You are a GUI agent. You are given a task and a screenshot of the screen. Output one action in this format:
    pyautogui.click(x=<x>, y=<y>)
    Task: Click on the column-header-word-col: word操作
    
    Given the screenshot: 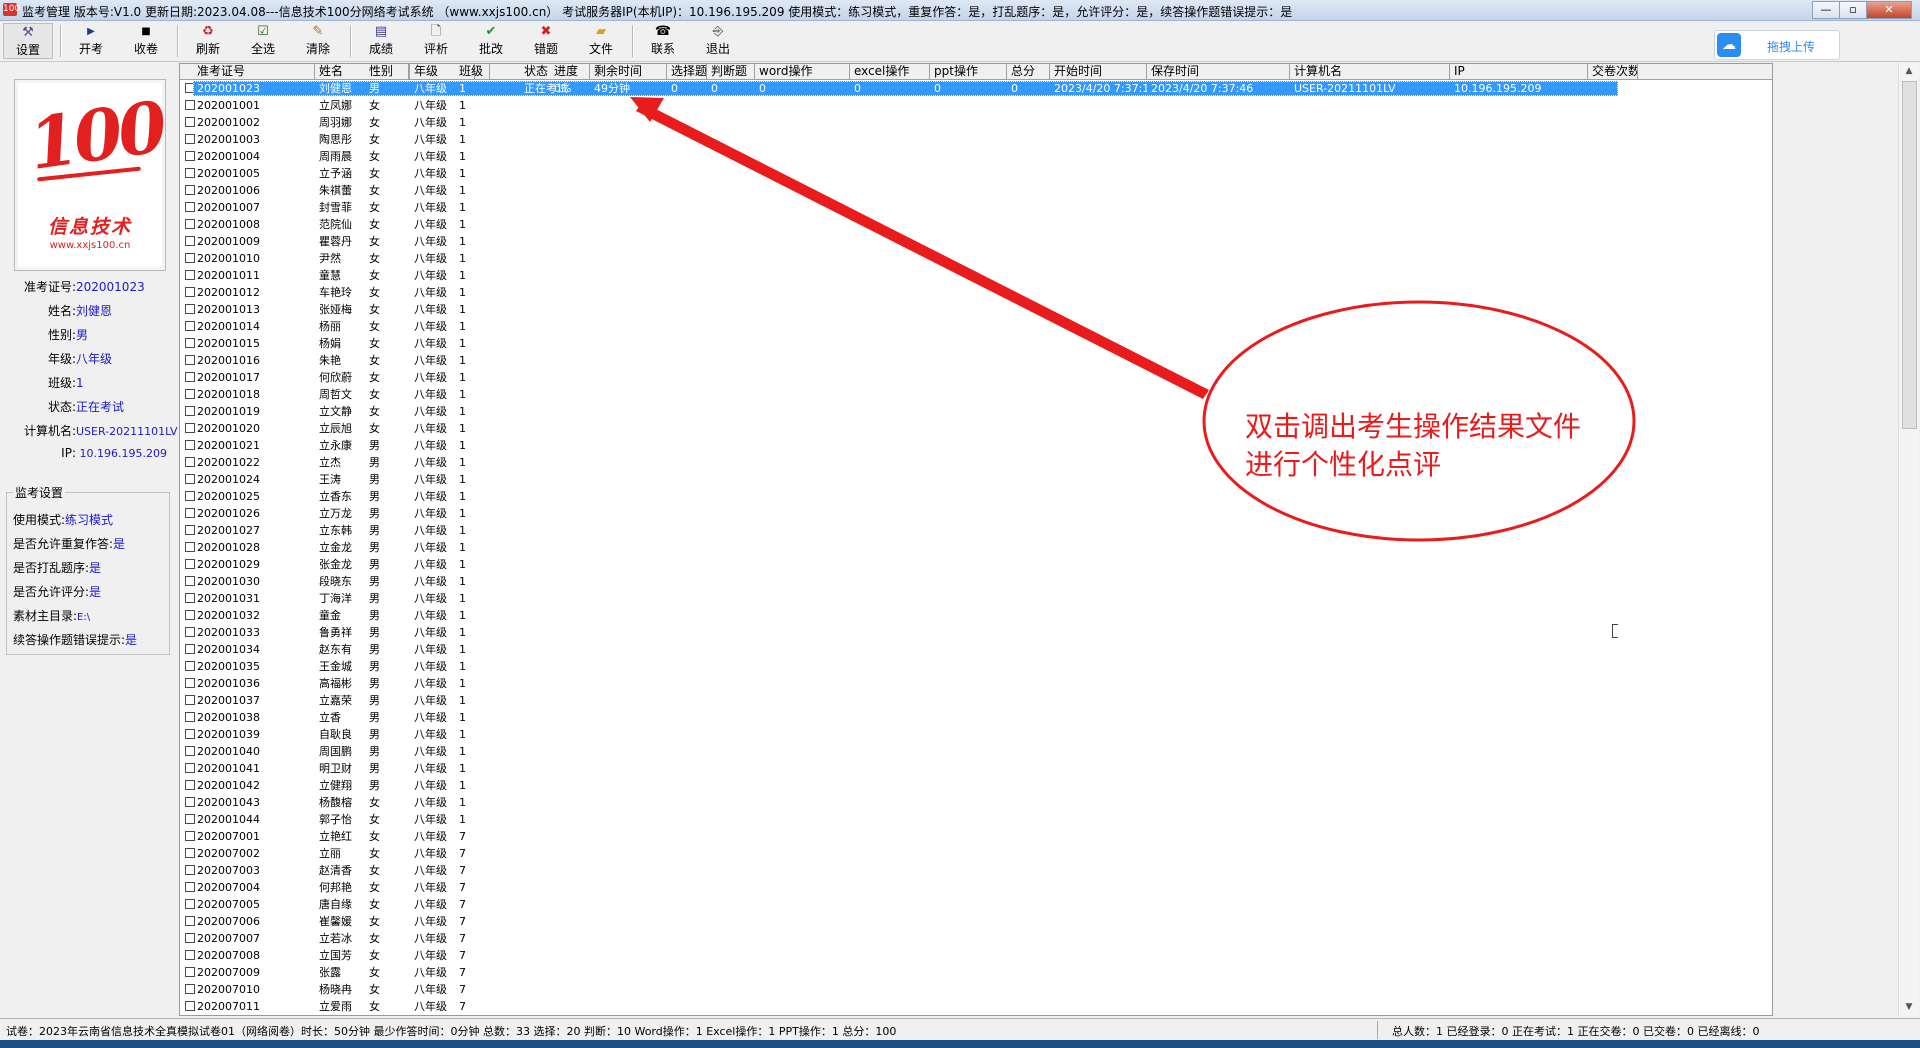 What is the action you would take?
    pyautogui.click(x=802, y=71)
    